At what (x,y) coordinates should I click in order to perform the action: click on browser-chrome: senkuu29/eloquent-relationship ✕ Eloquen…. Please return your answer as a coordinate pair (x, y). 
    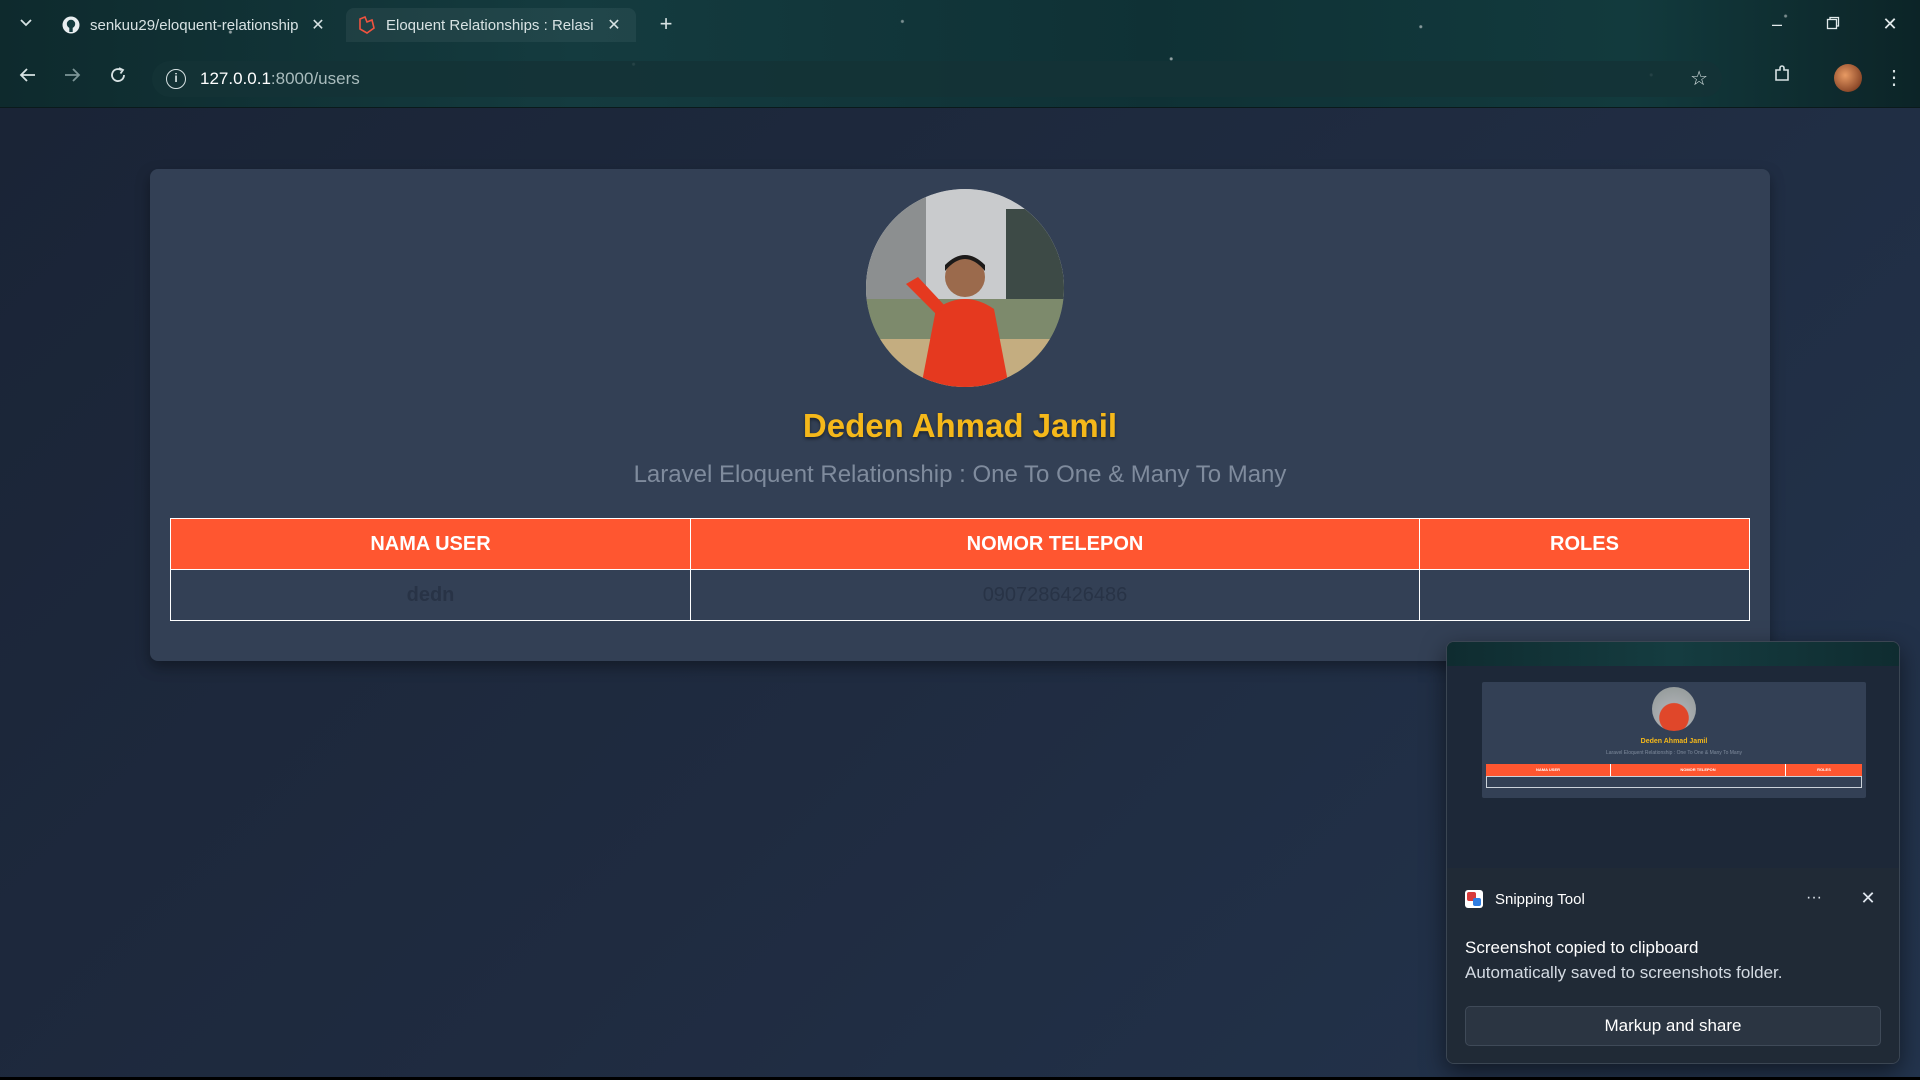
    Looking at the image, I should click on (960, 54).